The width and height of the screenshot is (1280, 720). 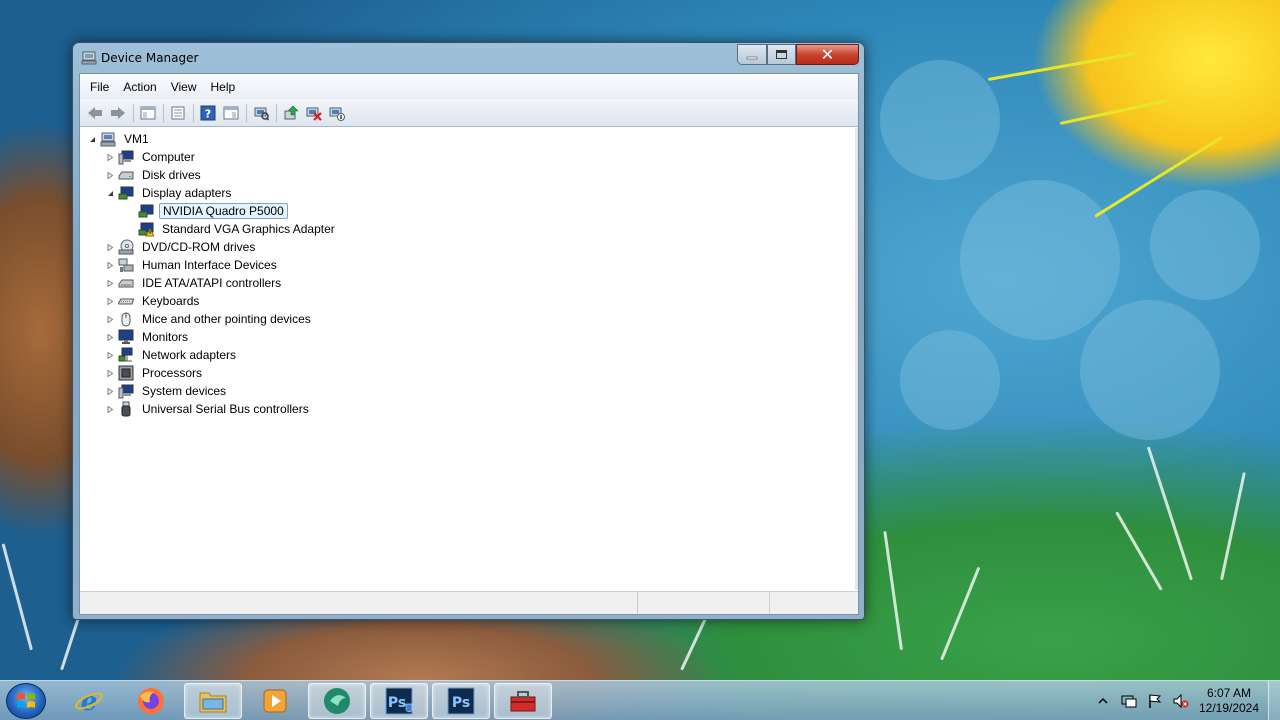 I want to click on help-button: ?, so click(x=208, y=113).